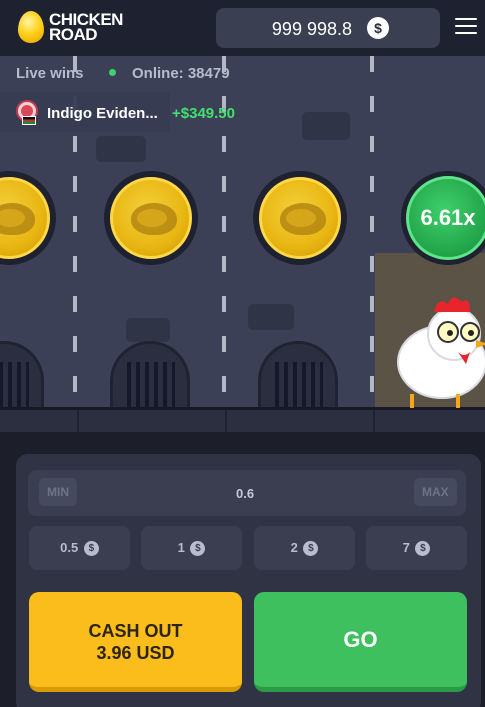 The image size is (485, 707). I want to click on cash-out-amount: 3.96 USD, so click(135, 653).